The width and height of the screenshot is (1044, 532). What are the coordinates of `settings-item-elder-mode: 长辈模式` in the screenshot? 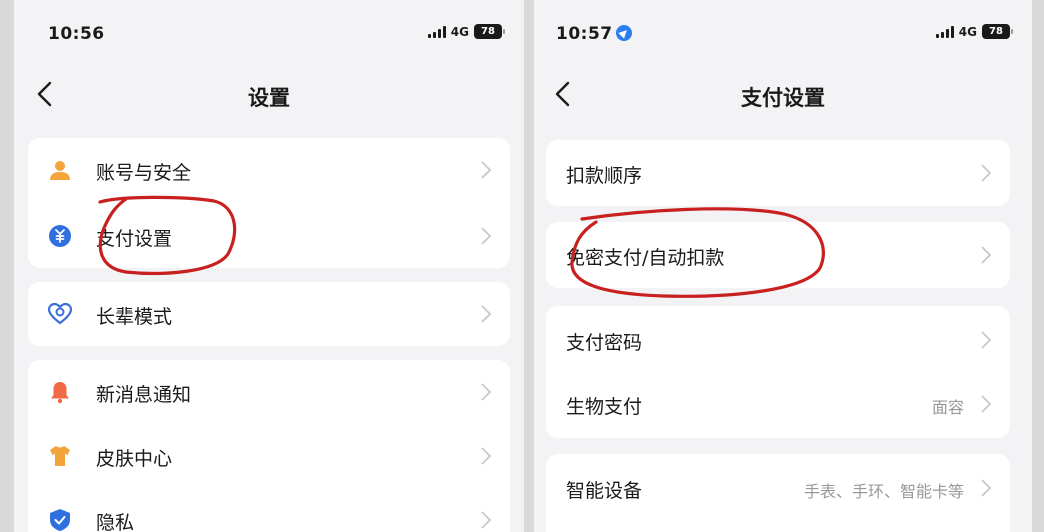 It's located at (269, 314).